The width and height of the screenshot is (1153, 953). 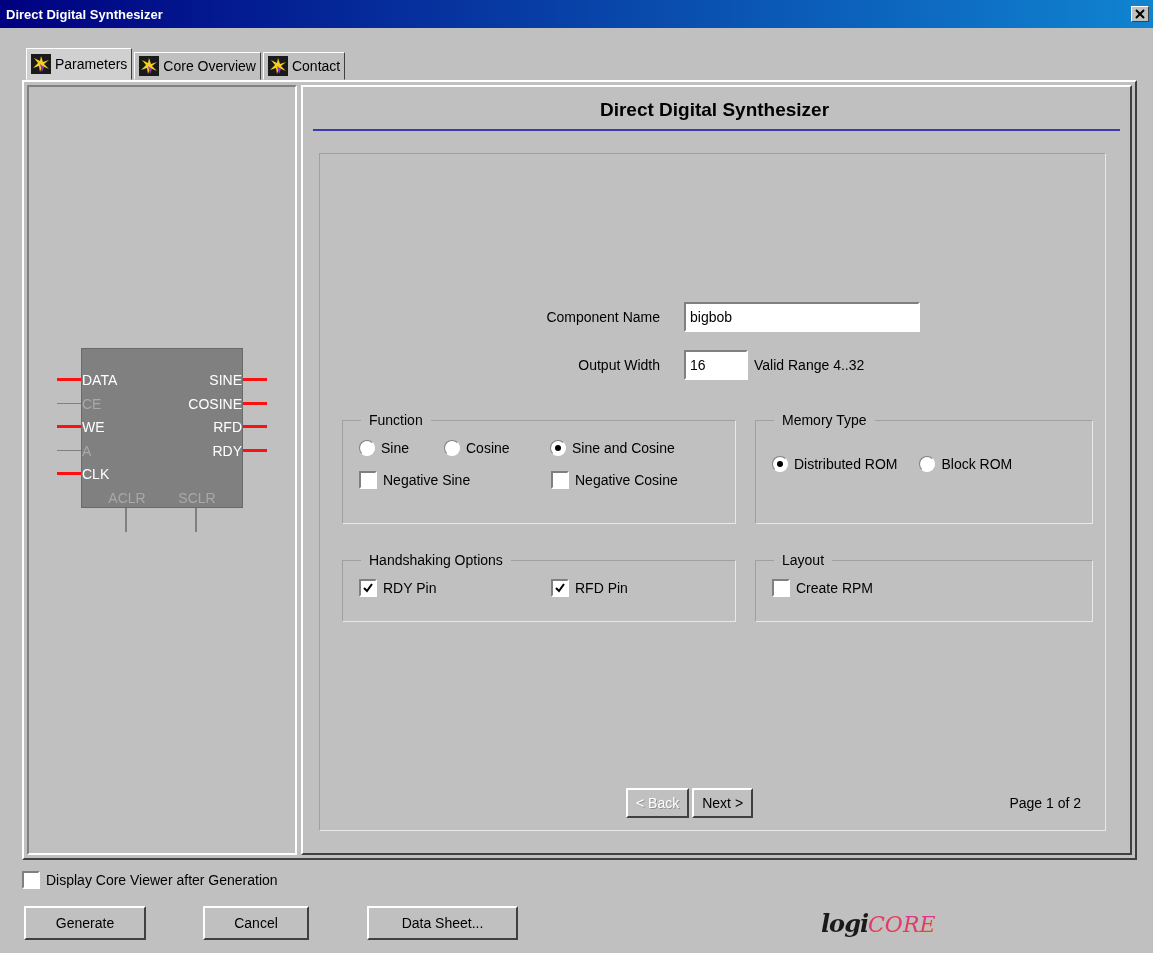 What do you see at coordinates (823, 588) in the screenshot?
I see `checkbox-option: Create RPM` at bounding box center [823, 588].